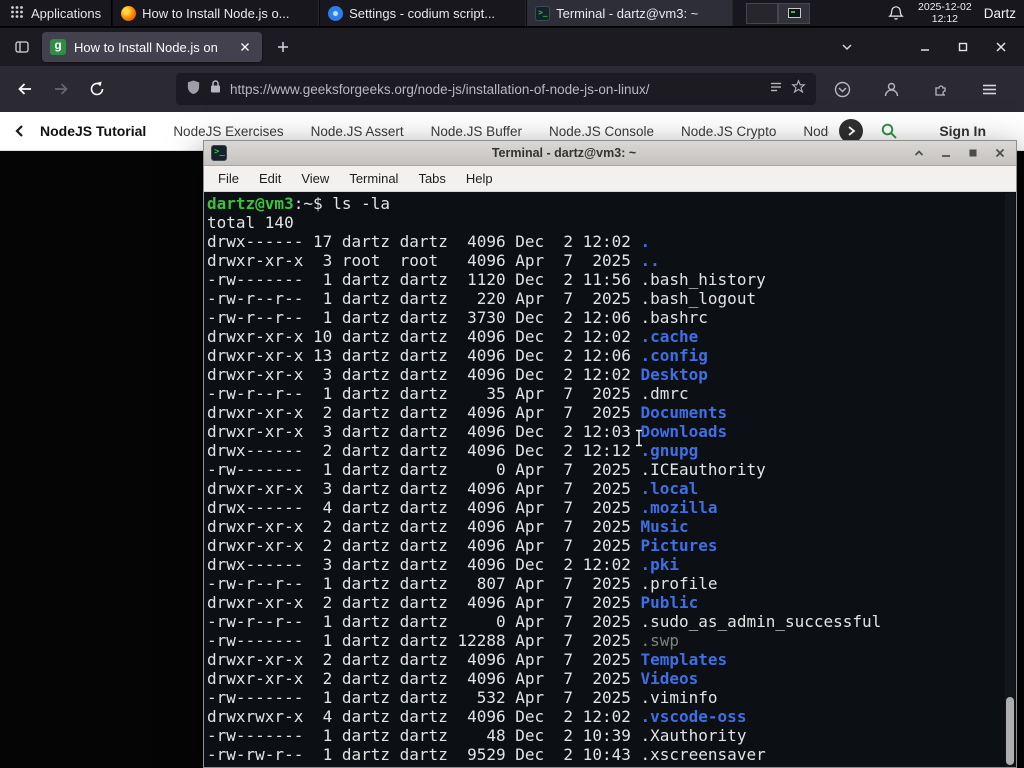 The image size is (1024, 768). What do you see at coordinates (424, 488) in the screenshot?
I see `line-metadata: drwxr-xr-x 3 dartz dartz 4096 Apr 7 2025` at bounding box center [424, 488].